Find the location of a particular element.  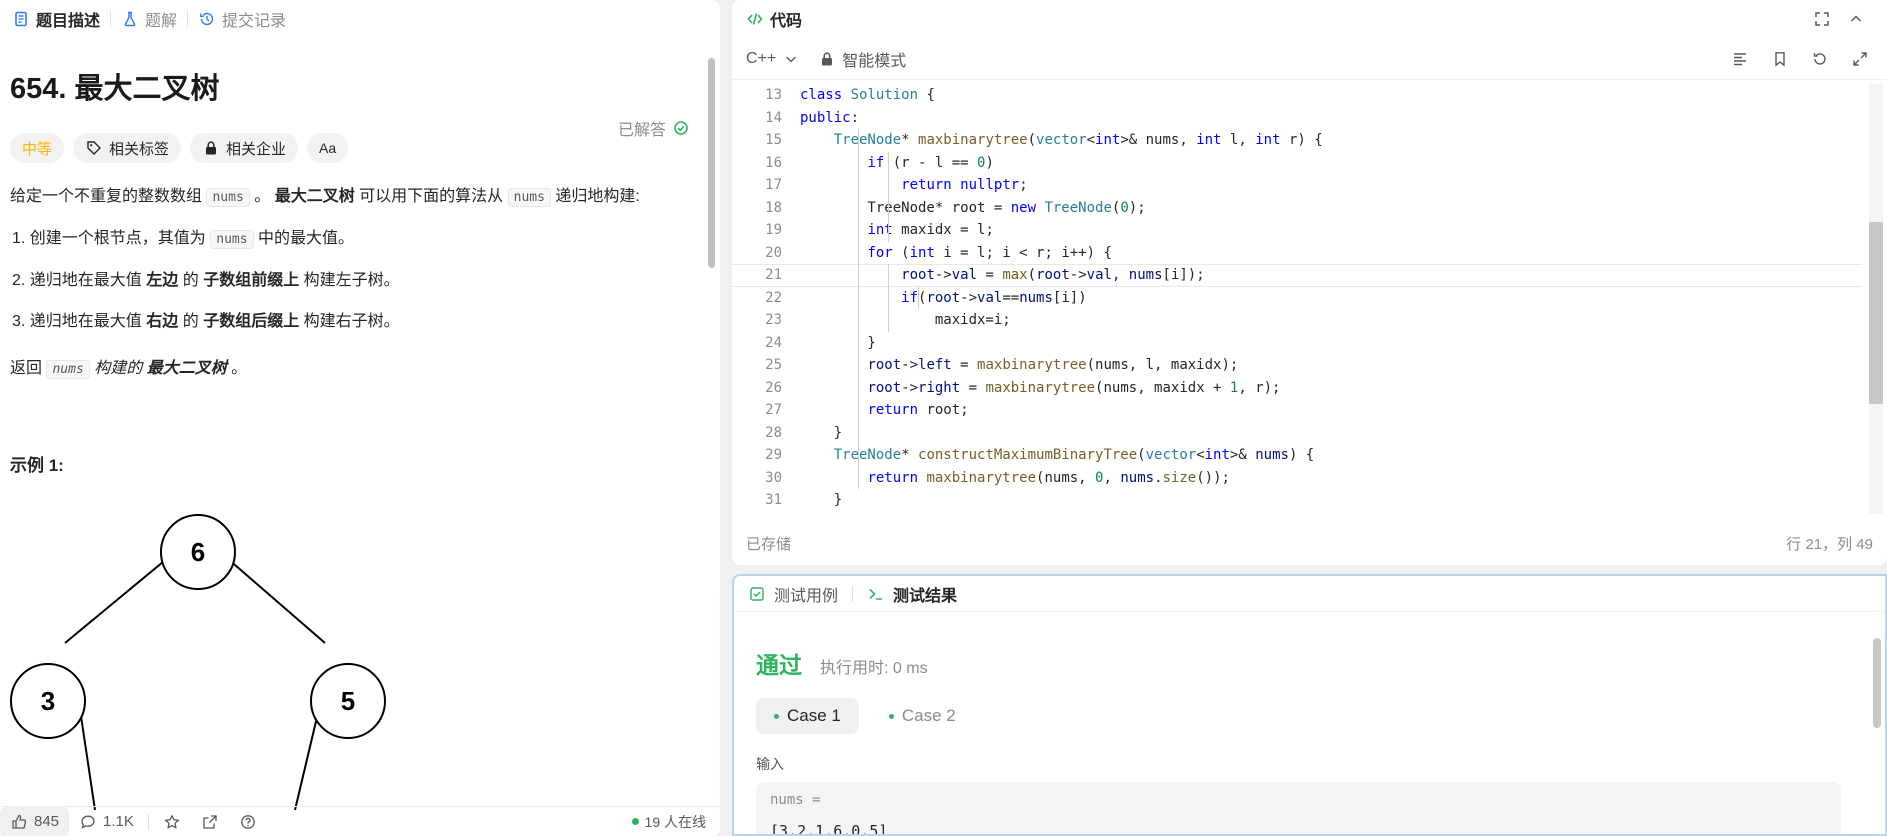

editor-toolbar-actions is located at coordinates (1809, 59).